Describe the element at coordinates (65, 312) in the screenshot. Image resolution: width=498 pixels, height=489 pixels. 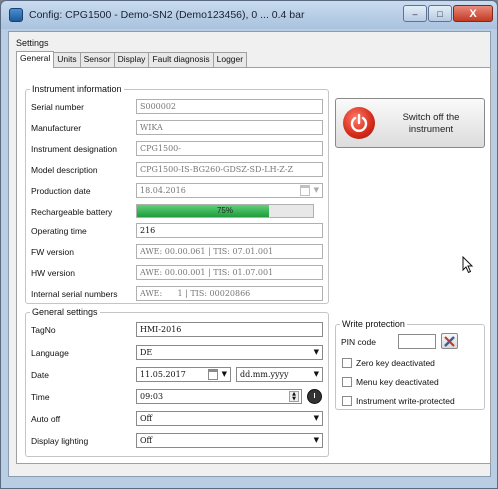
I see `group-title: General settings` at that location.